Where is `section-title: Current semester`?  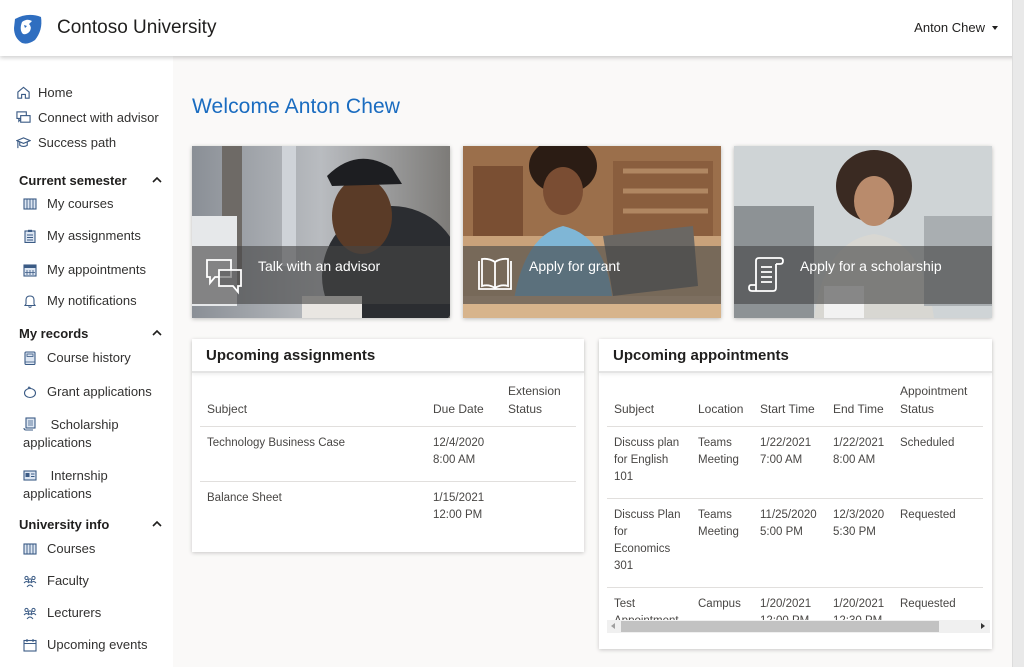
section-title: Current semester is located at coordinates (73, 180).